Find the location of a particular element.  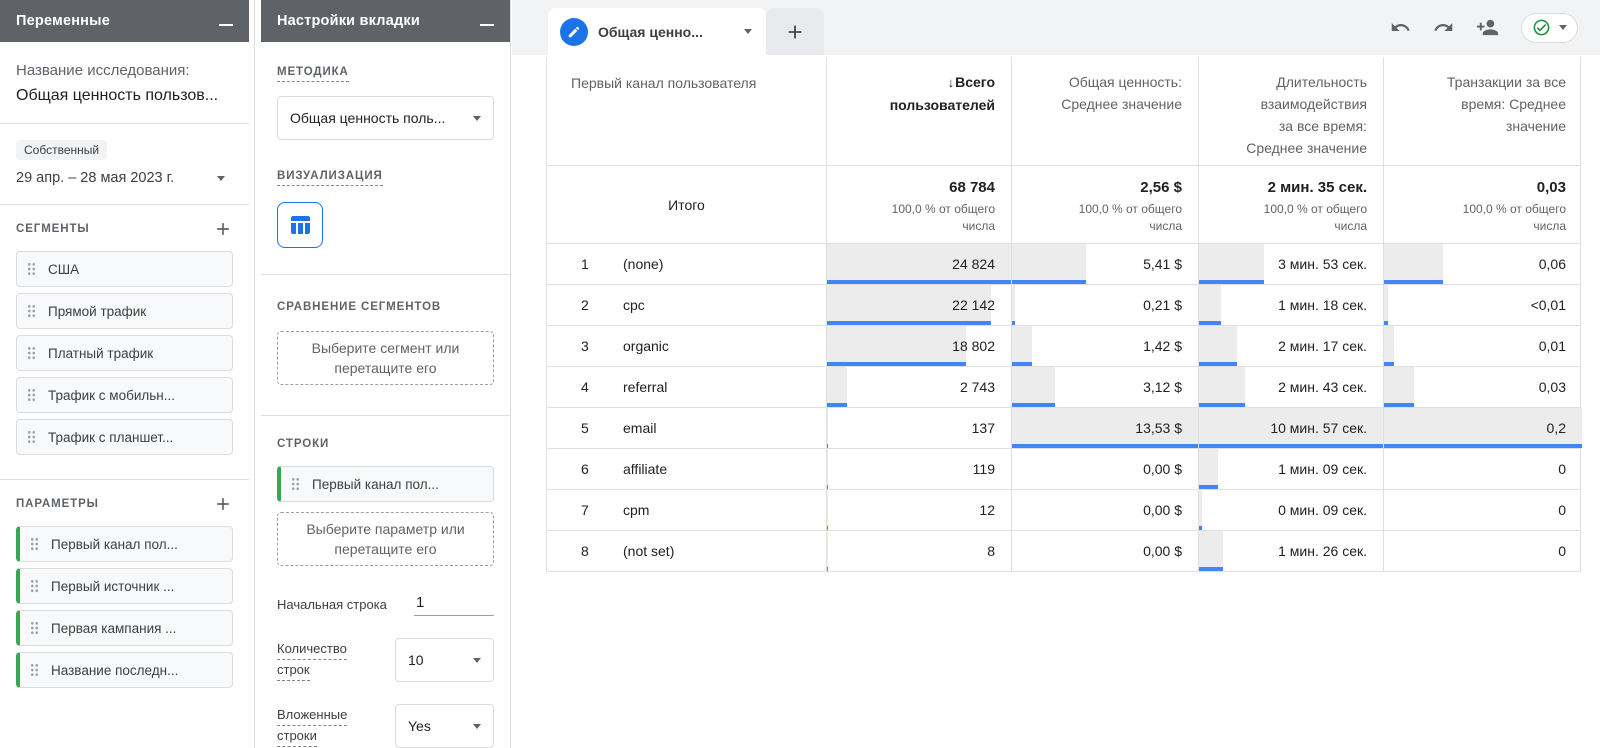

dimension-cell: 3 organic is located at coordinates (687, 346).